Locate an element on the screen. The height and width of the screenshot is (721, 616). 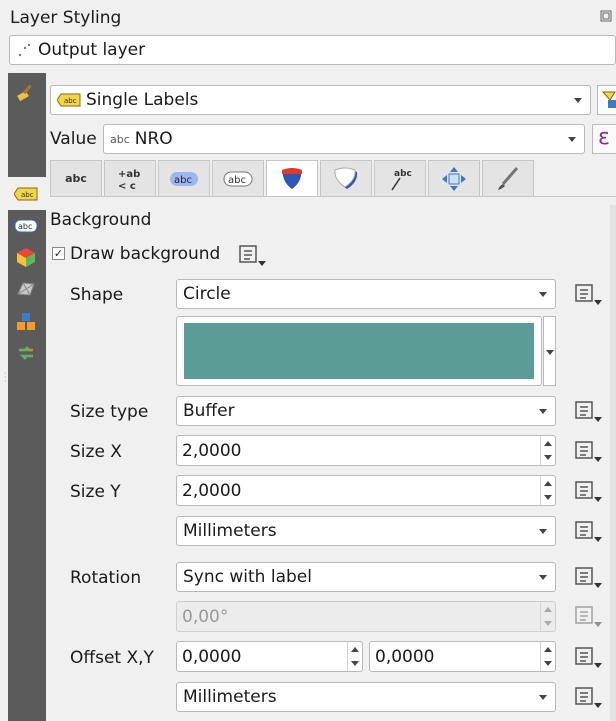
size-y-spinbox: 2,0000 is located at coordinates (366, 490).